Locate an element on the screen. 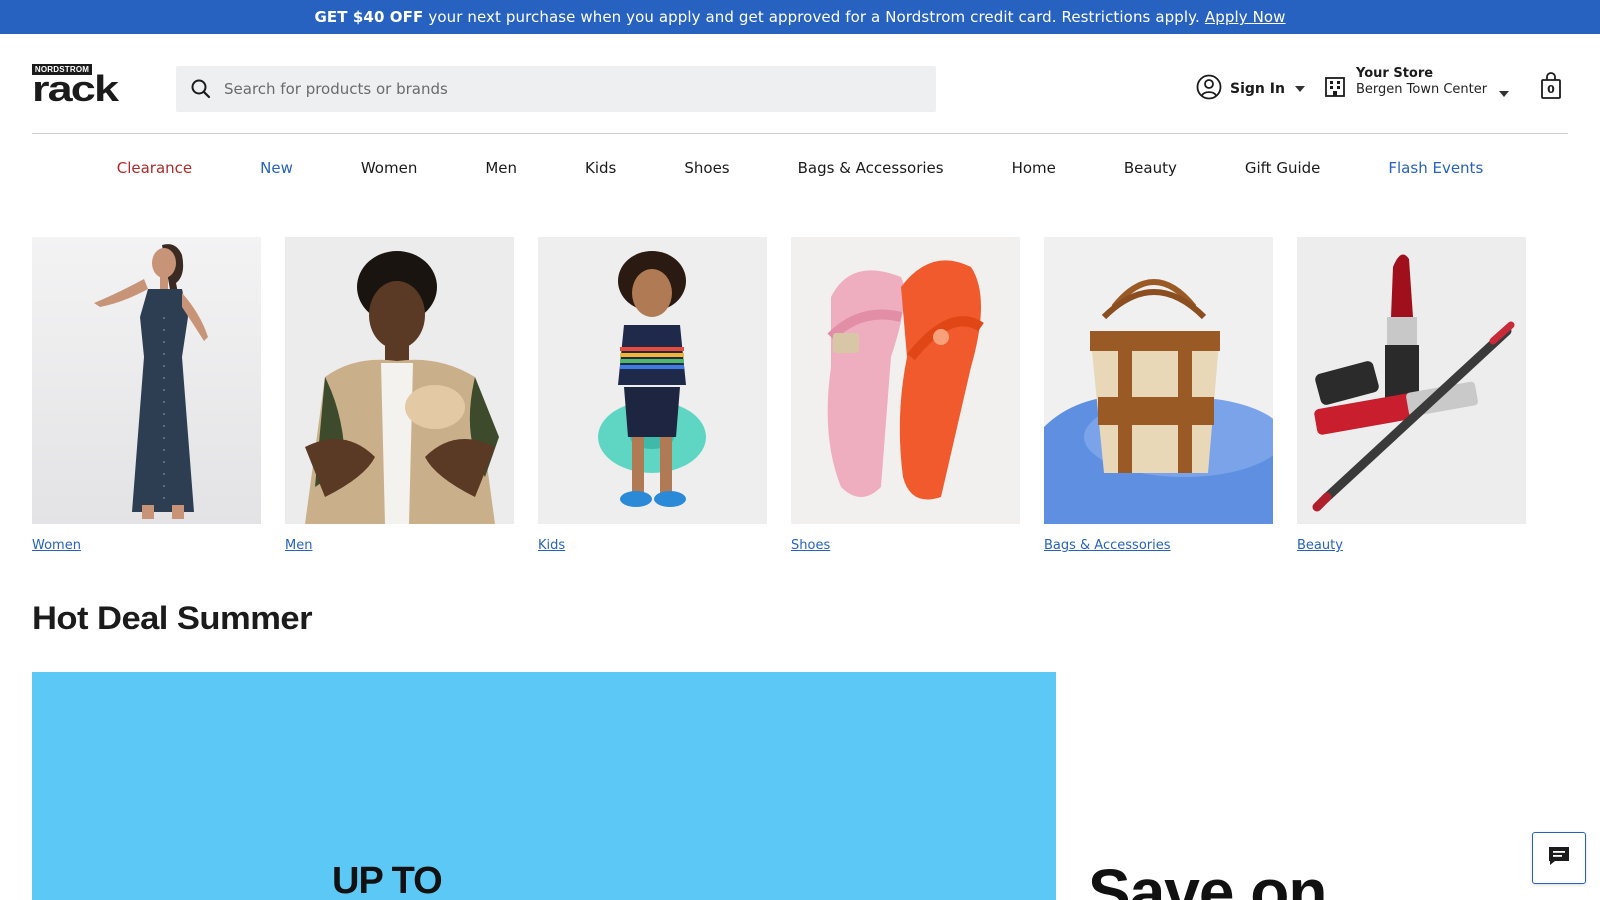  hero-text: UP TO is located at coordinates (387, 880).